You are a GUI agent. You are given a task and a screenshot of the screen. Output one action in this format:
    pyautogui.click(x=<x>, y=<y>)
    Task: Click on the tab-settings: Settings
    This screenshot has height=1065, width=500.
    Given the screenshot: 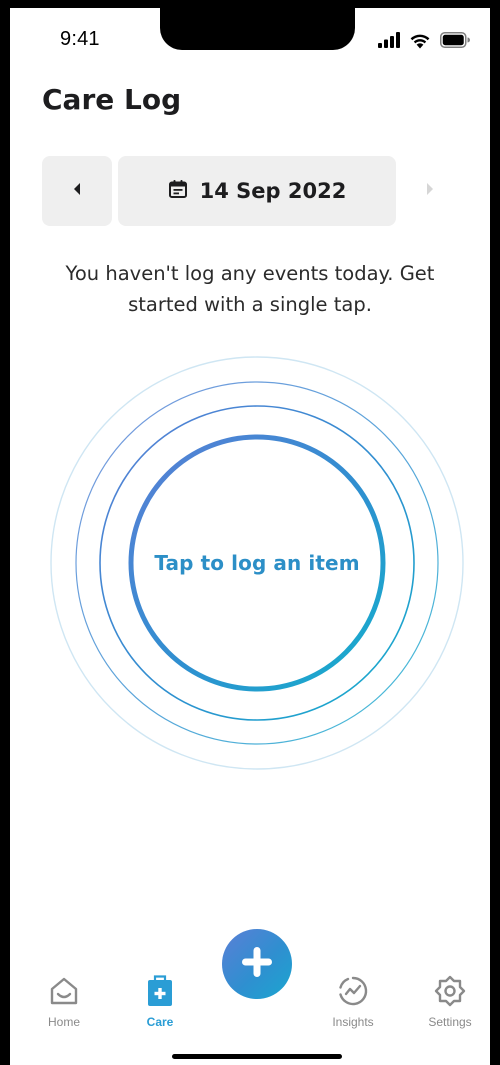 What is the action you would take?
    pyautogui.click(x=450, y=1003)
    